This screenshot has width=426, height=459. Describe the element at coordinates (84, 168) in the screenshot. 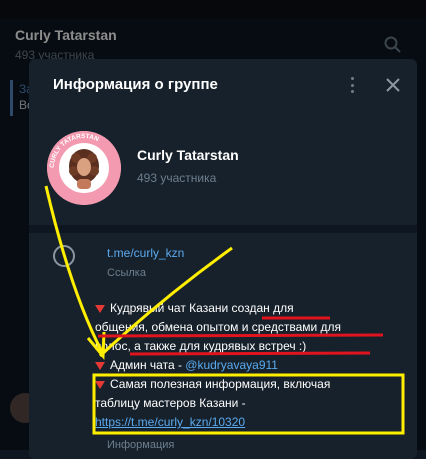

I see `group-avatar: CURLY TATARSTAN` at that location.